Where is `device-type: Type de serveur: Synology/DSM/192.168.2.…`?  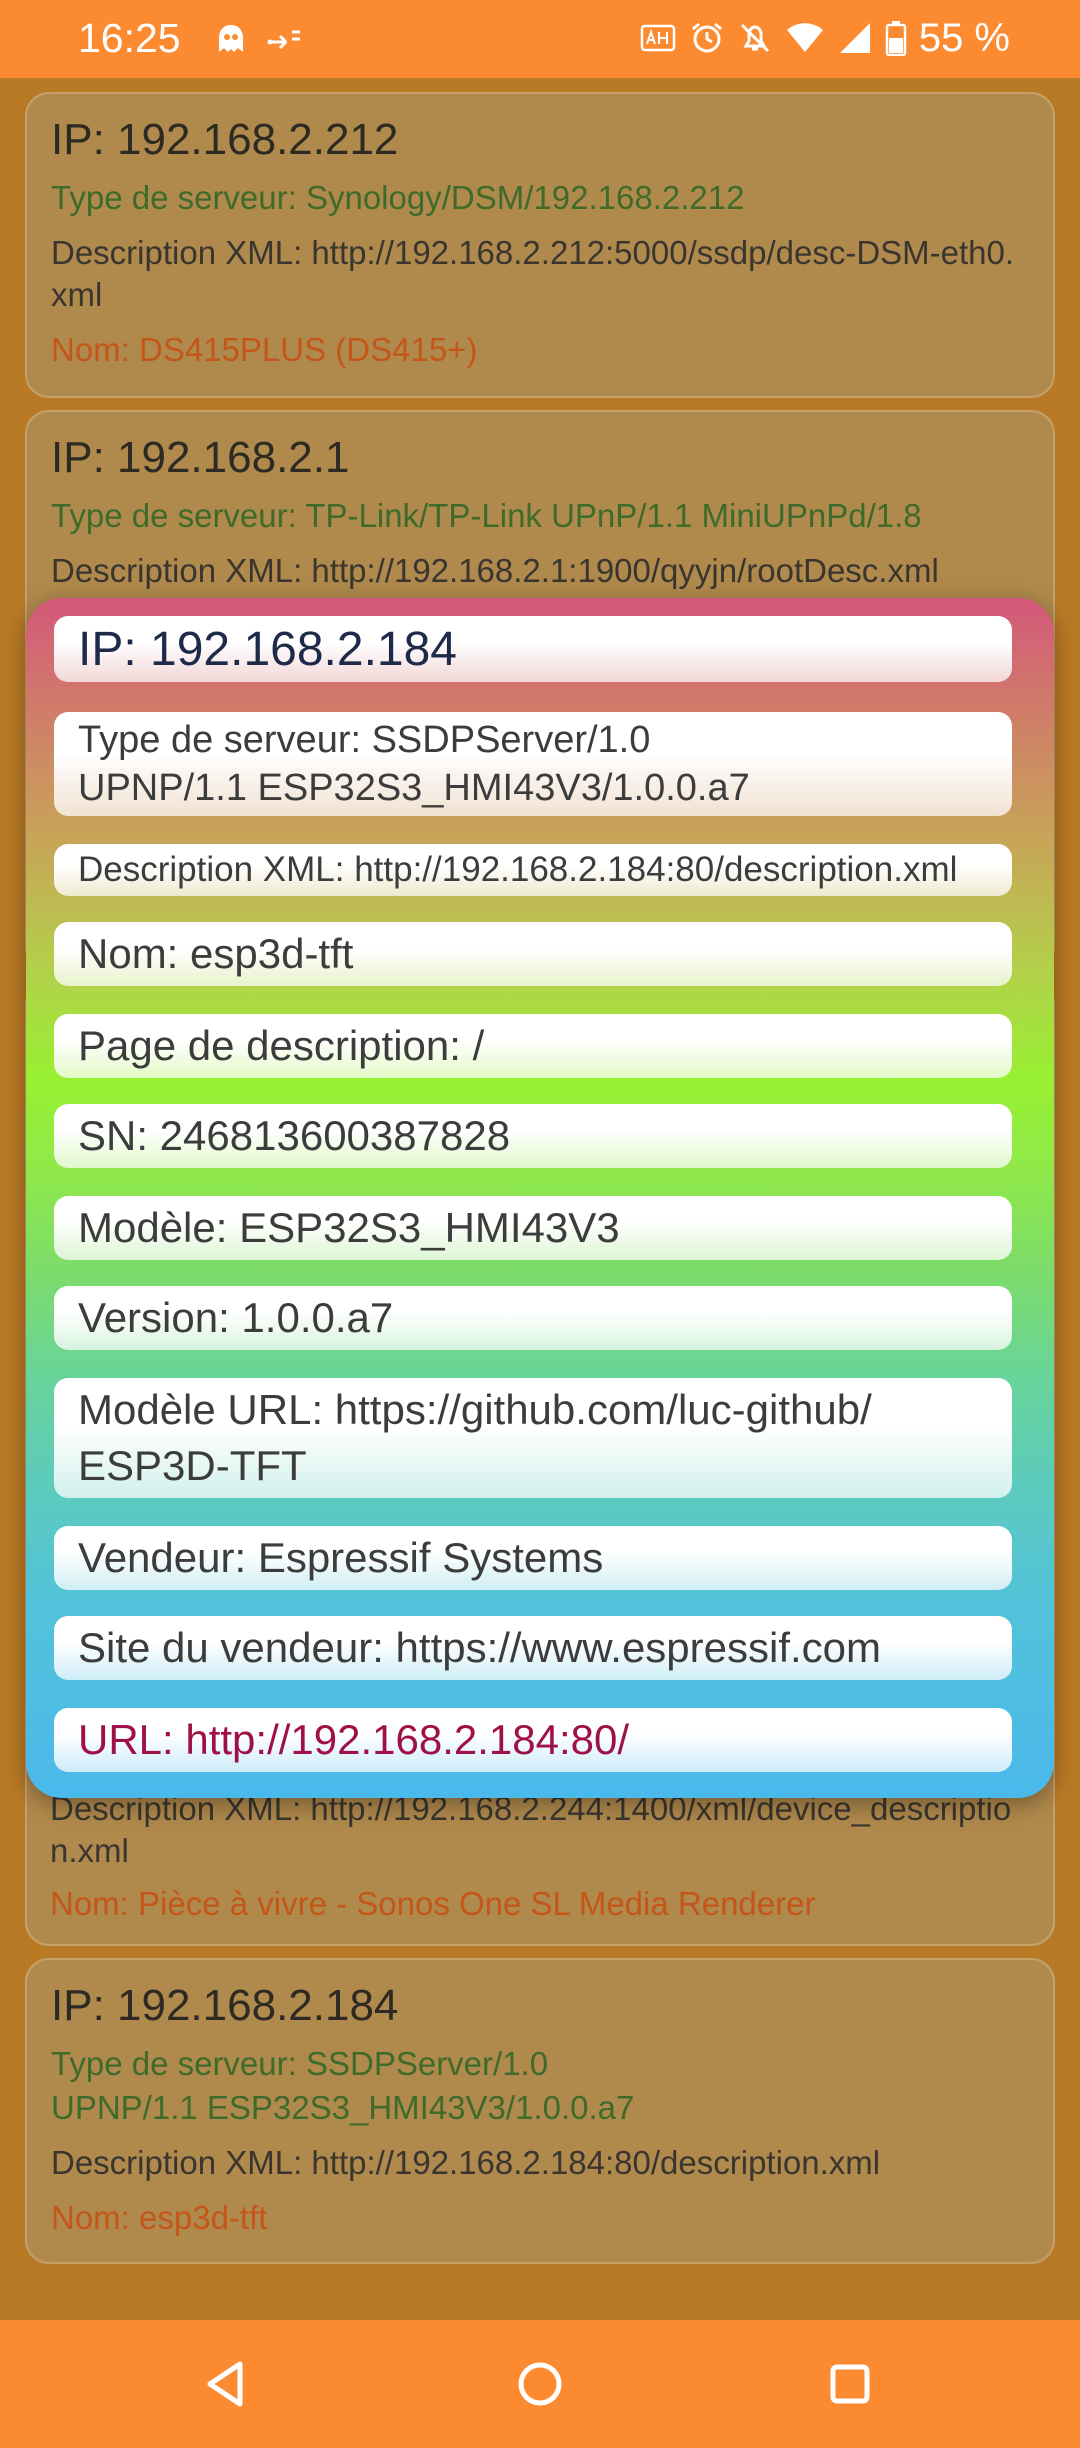
device-type: Type de serveur: Synology/DSM/192.168.2.… is located at coordinates (398, 197).